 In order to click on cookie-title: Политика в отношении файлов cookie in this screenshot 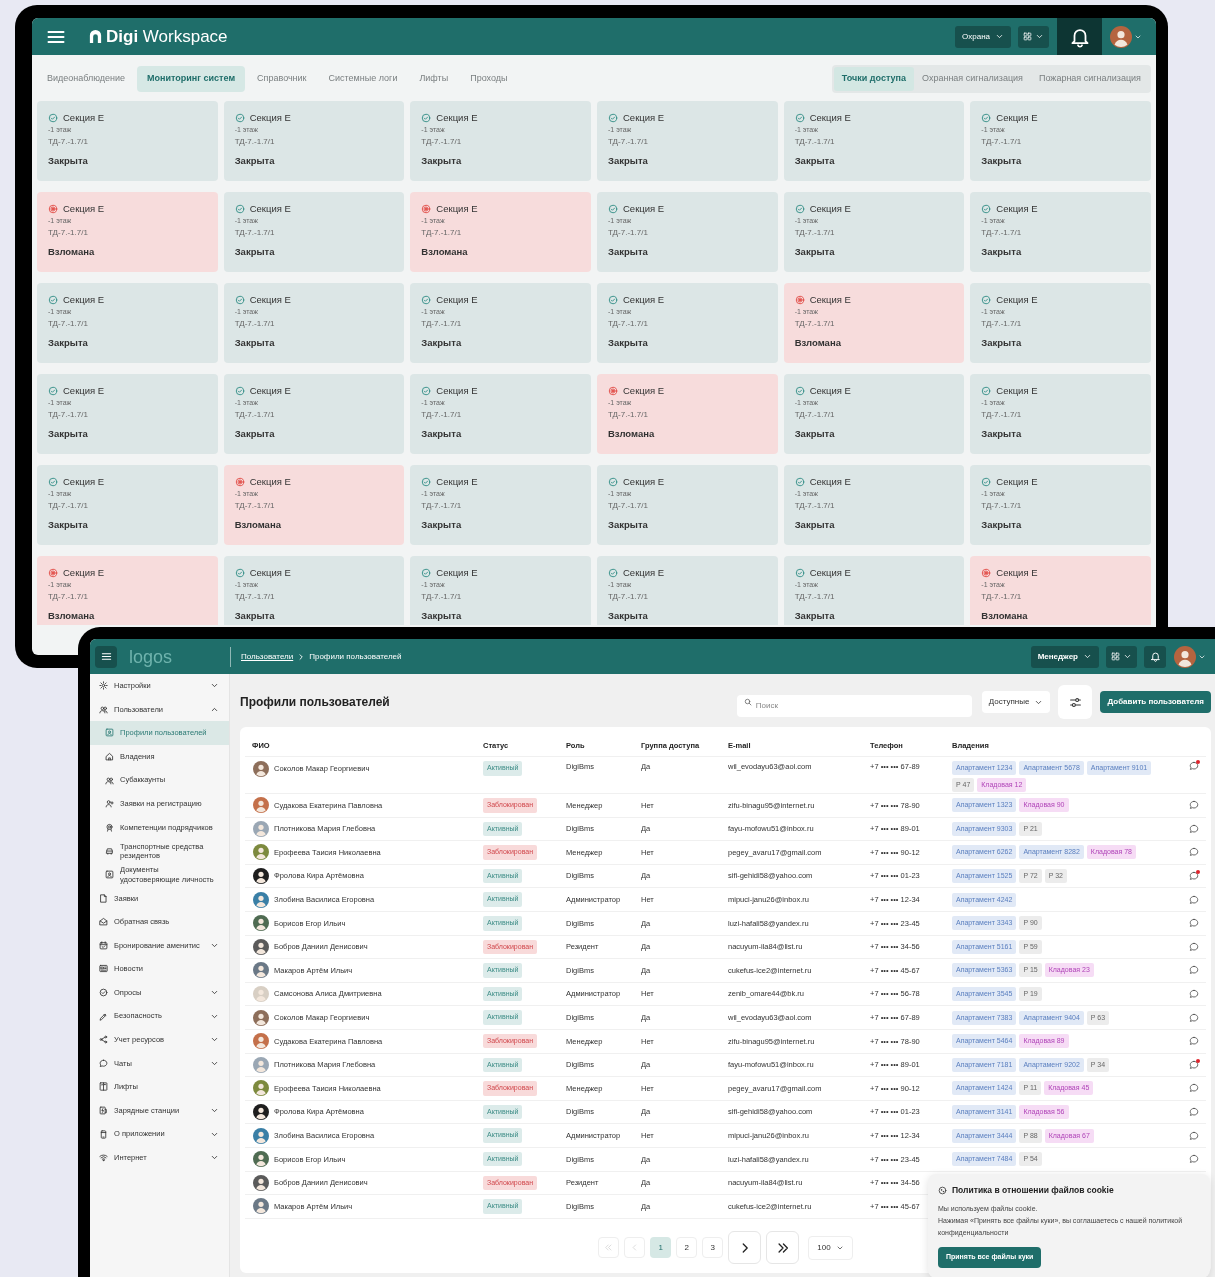, I will do `click(1033, 1190)`.